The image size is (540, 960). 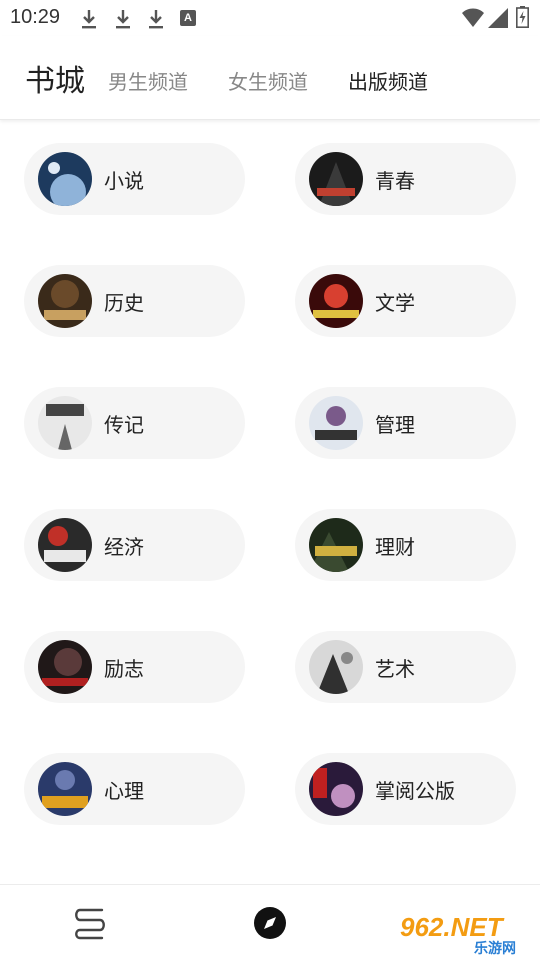 I want to click on watermark-sub: 乐游网, so click(x=495, y=949).